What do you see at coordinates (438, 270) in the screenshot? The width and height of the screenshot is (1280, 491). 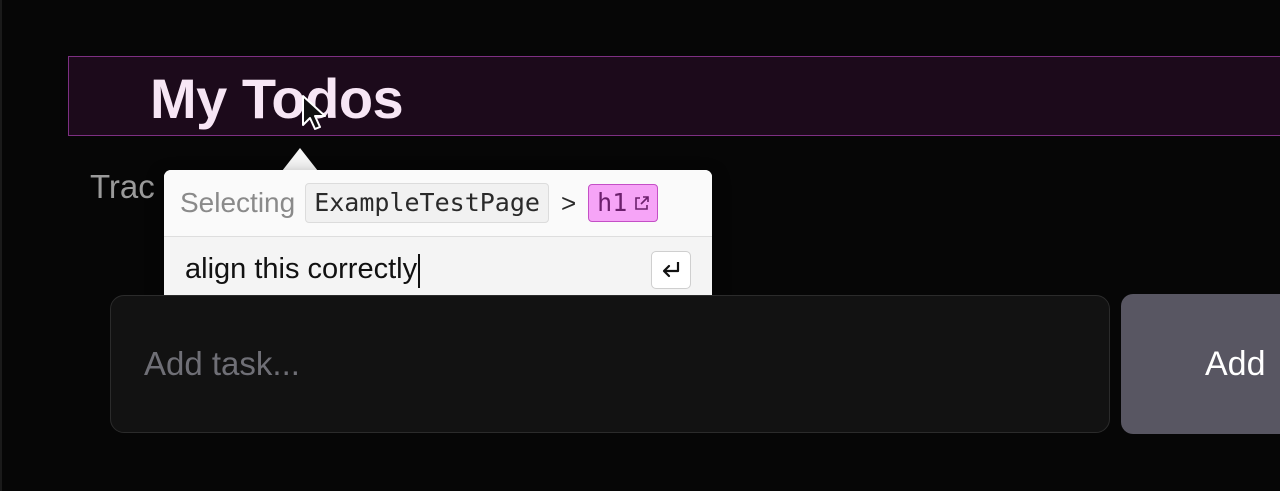 I see `instruction-row: align this correctly` at bounding box center [438, 270].